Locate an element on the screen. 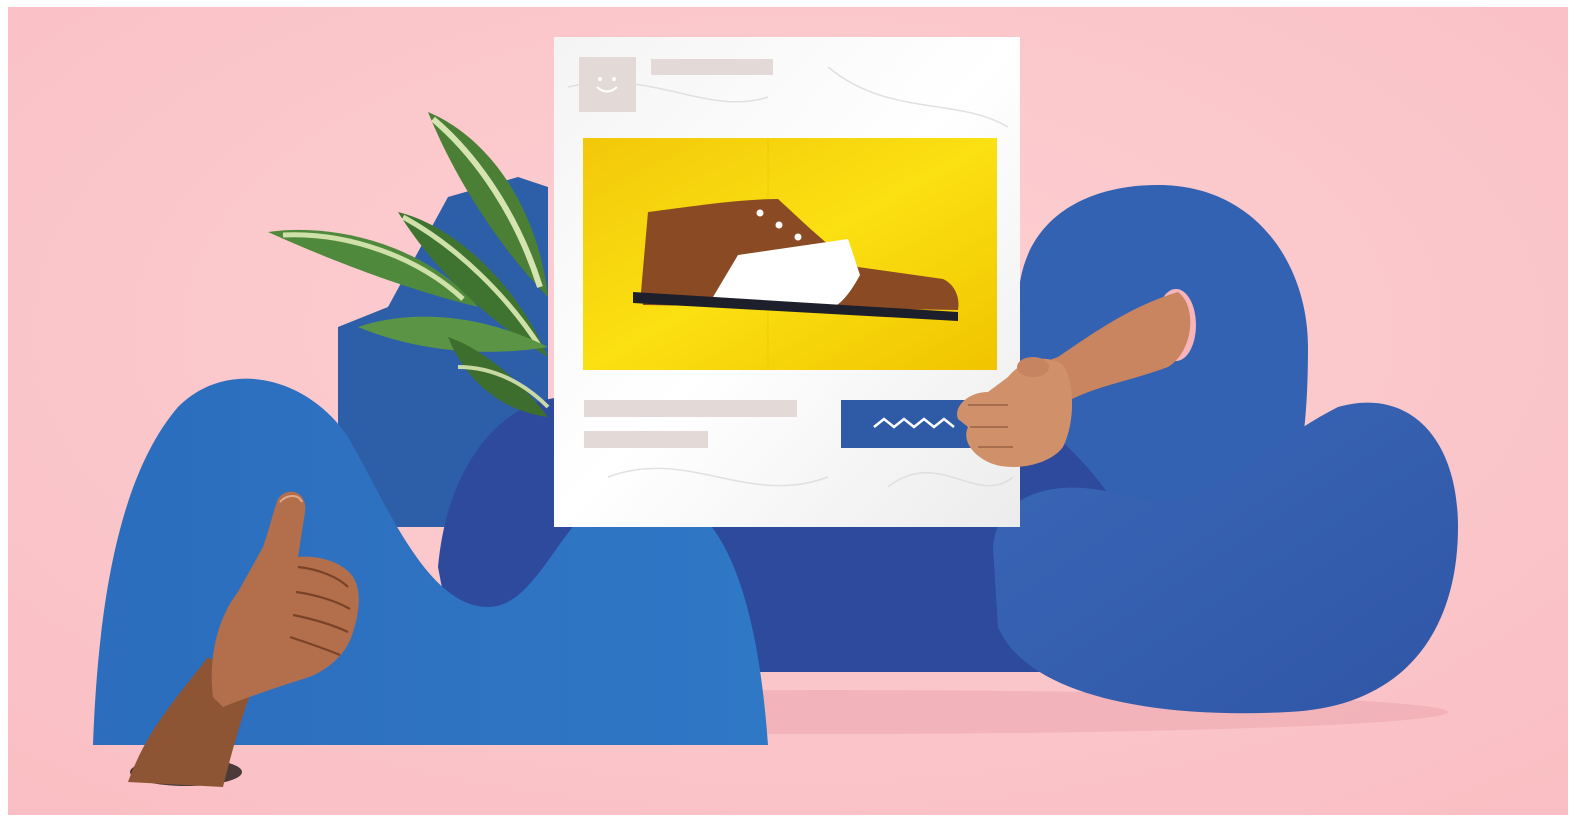 The height and width of the screenshot is (829, 1593). avatar-box is located at coordinates (607, 84).